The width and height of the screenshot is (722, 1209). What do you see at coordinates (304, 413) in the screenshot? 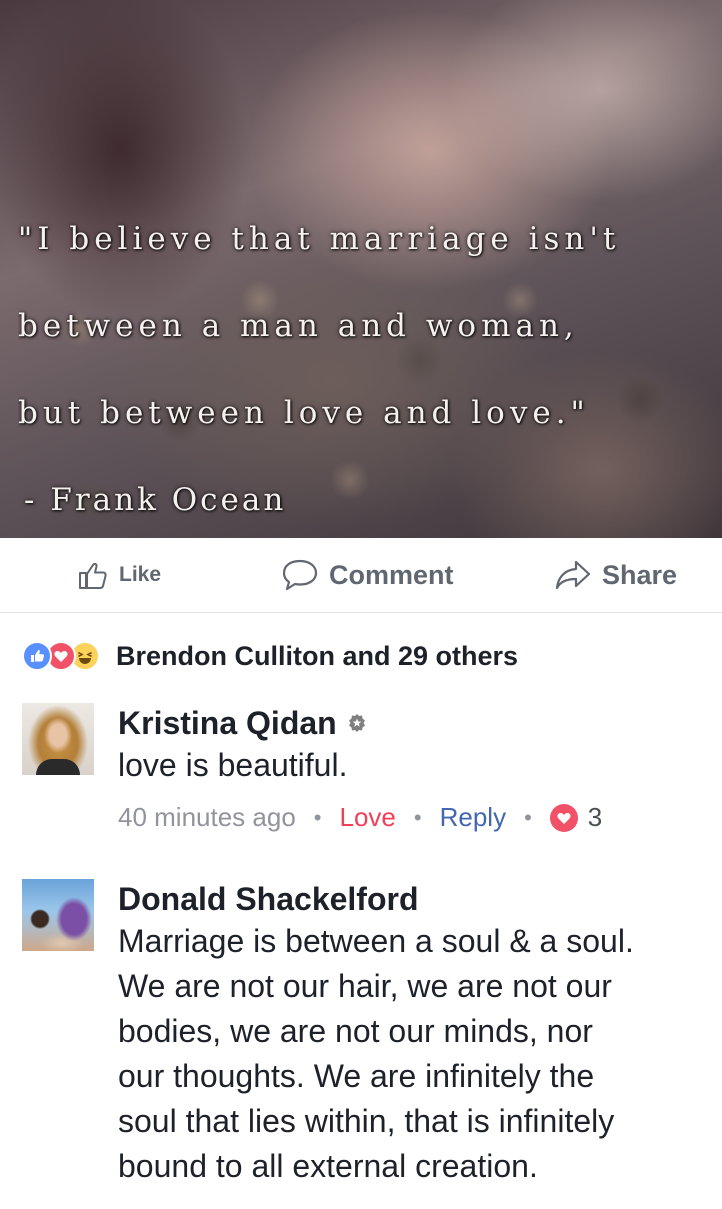
I see `quote-line: but between love and love."` at bounding box center [304, 413].